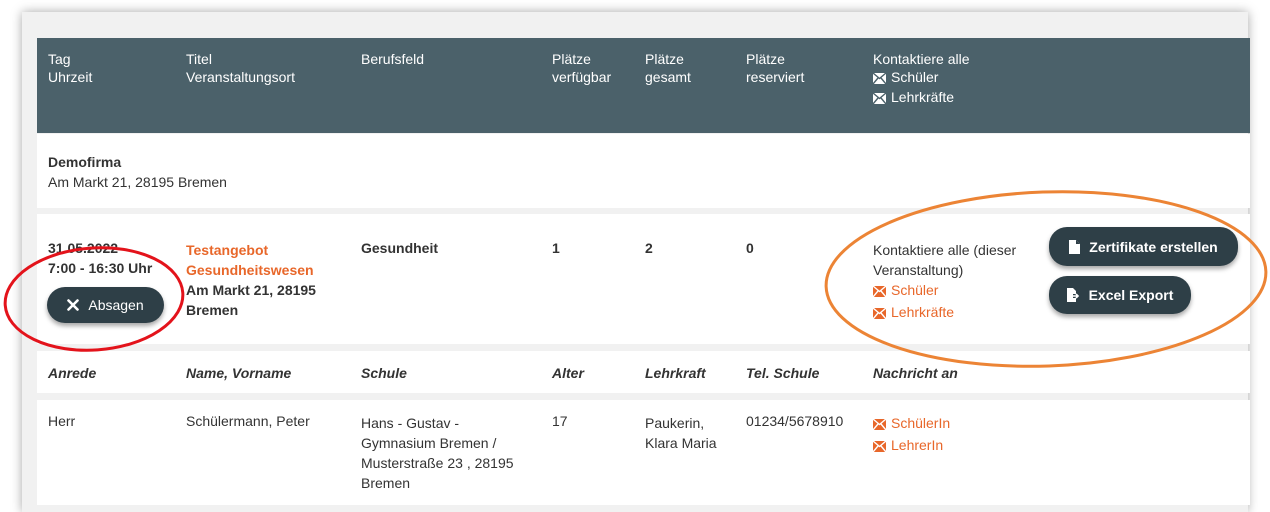 The height and width of the screenshot is (512, 1270). What do you see at coordinates (649, 248) in the screenshot?
I see `event-plaetze-gesamt: 2` at bounding box center [649, 248].